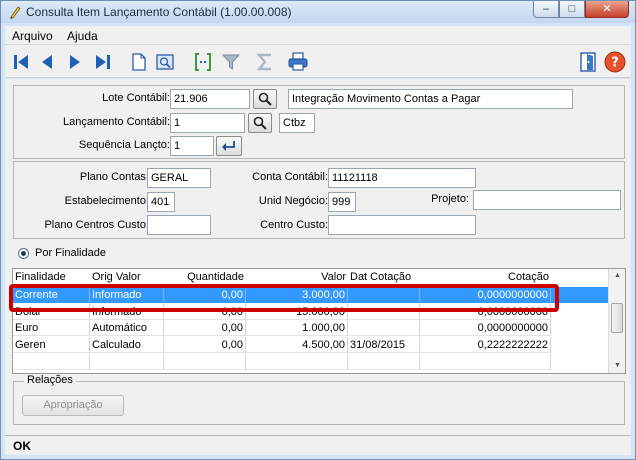 The width and height of the screenshot is (636, 460). What do you see at coordinates (547, 200) in the screenshot?
I see `projeto-field` at bounding box center [547, 200].